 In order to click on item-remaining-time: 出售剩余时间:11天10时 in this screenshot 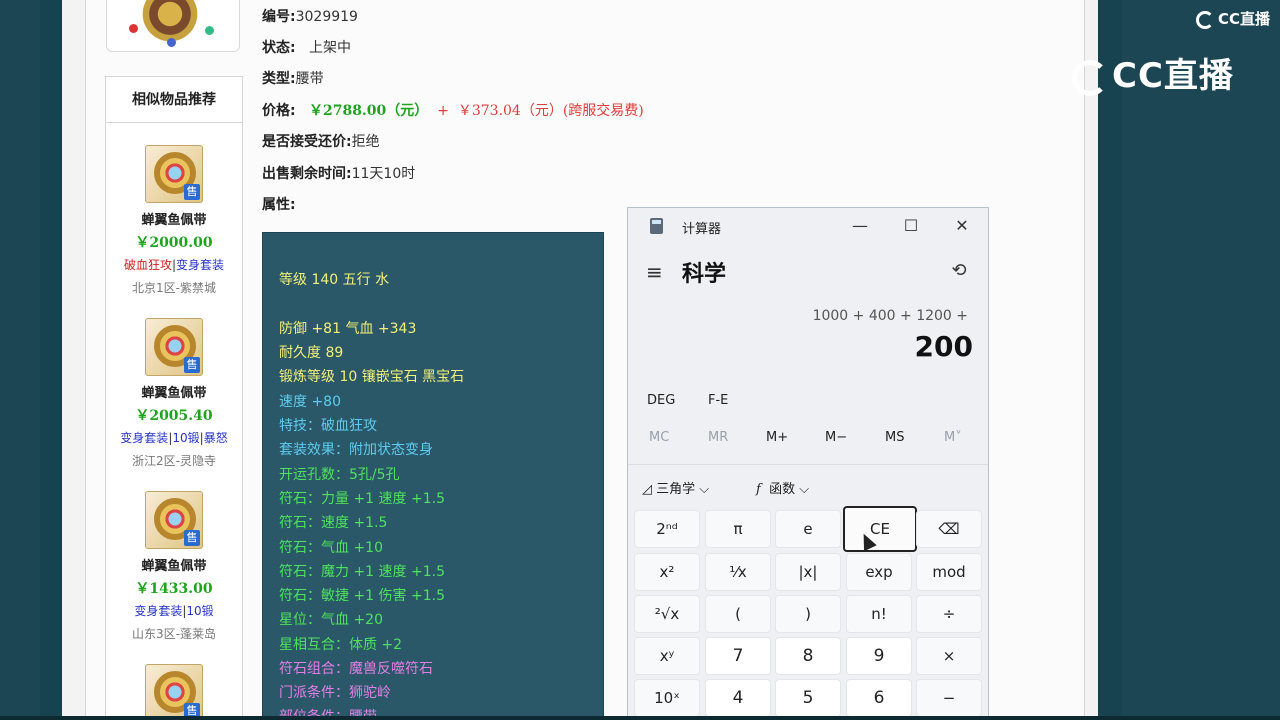, I will do `click(339, 174)`.